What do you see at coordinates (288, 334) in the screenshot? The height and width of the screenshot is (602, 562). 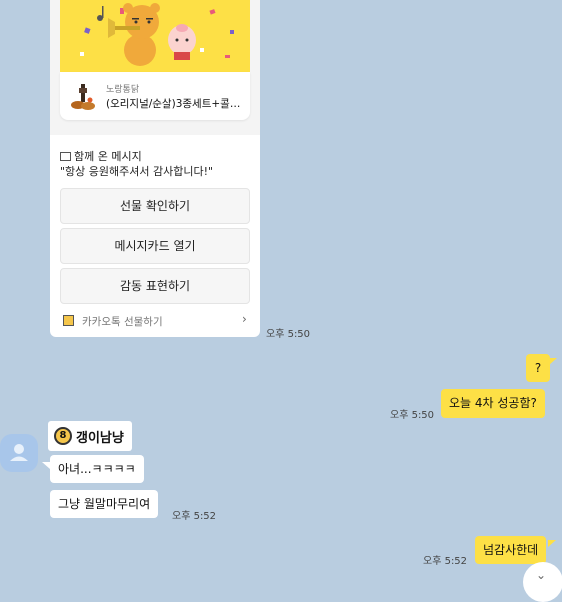 I see `gift-timestamp: 오후 5:50` at bounding box center [288, 334].